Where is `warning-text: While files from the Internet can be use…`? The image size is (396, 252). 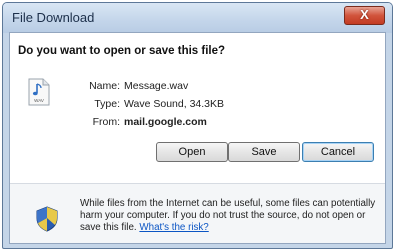 warning-text: While files from the Internet can be use… is located at coordinates (228, 215).